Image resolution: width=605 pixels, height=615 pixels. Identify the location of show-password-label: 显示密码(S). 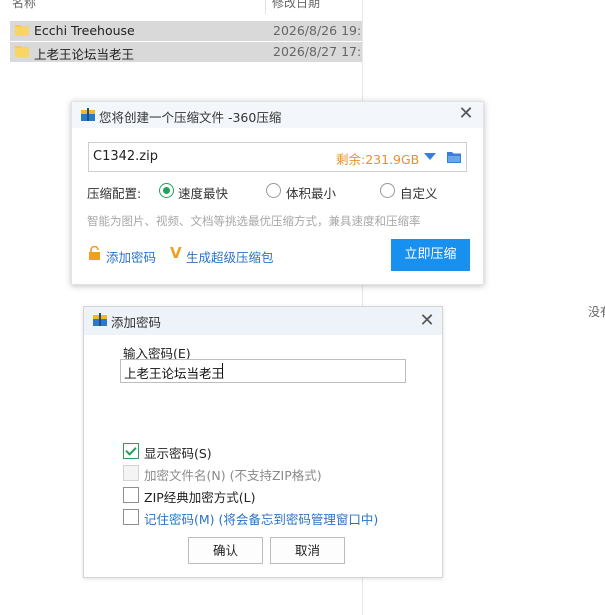
(178, 452).